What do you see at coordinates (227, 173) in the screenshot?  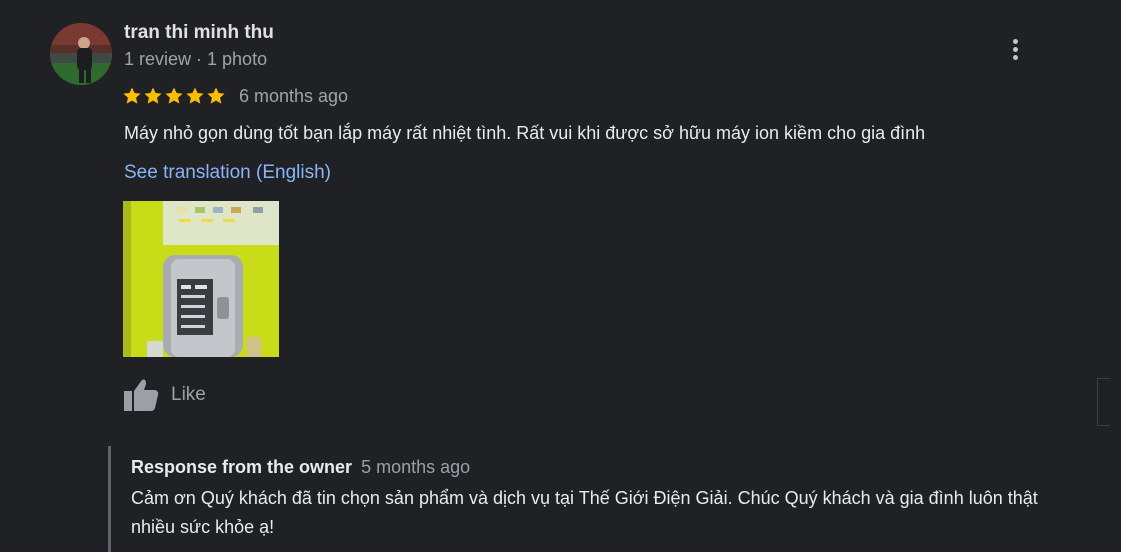 I see `see-translation-link: See translation (English)` at bounding box center [227, 173].